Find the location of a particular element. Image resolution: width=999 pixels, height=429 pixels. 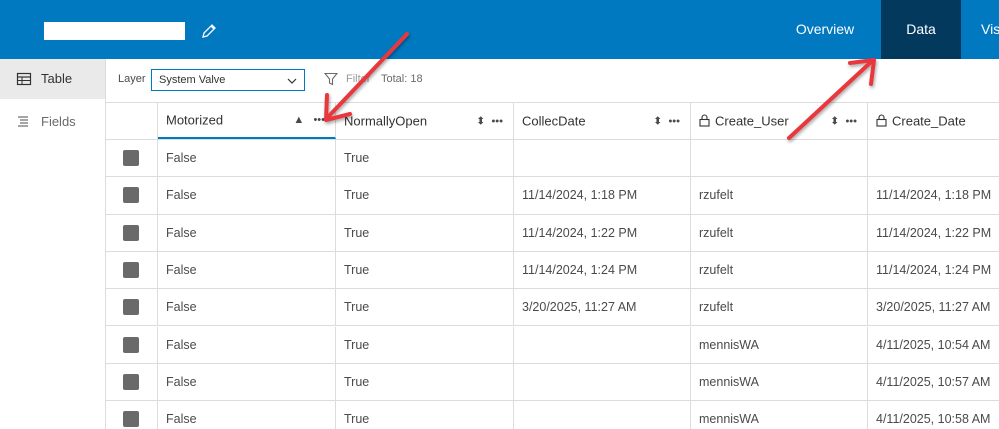

cell-create-date: 3/20/2025, 11:27 AM is located at coordinates (933, 307).